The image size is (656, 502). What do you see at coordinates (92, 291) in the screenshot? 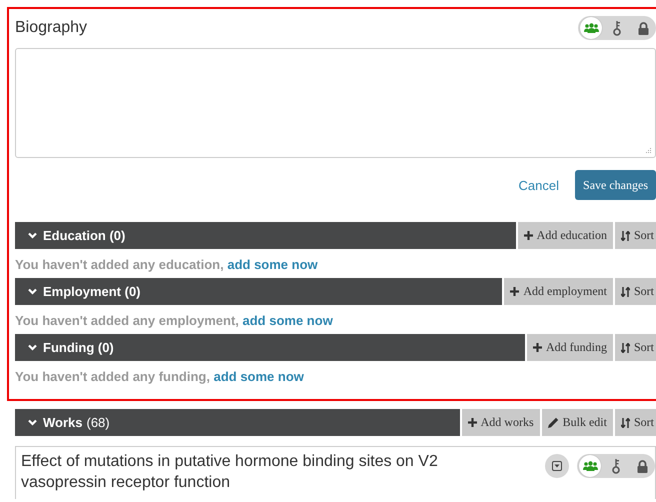
I see `section-title: Employment (0)` at bounding box center [92, 291].